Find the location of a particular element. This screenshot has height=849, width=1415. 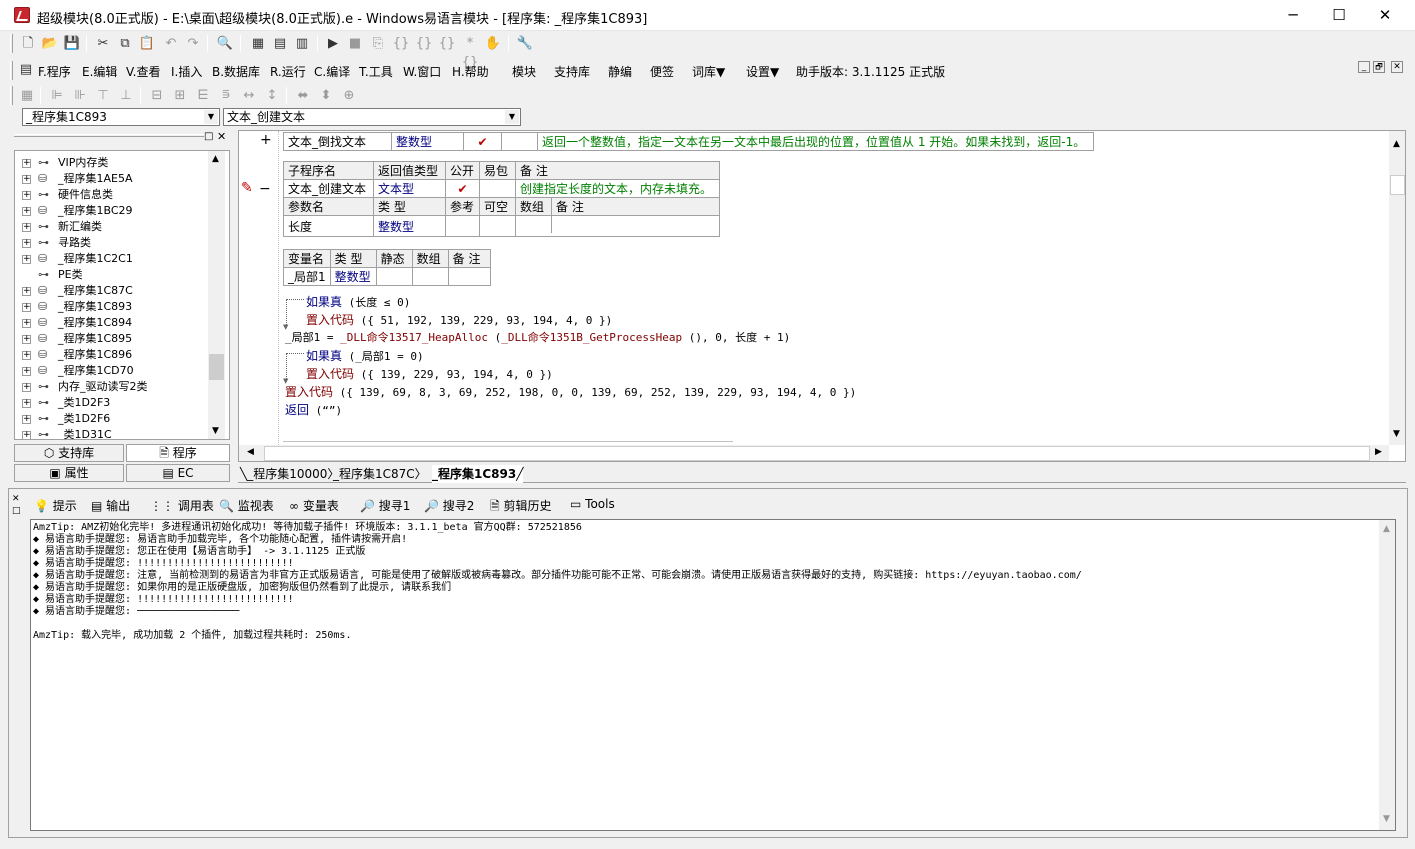

code-line-1: 如果真 (长度 ≤ 0) is located at coordinates (358, 301).